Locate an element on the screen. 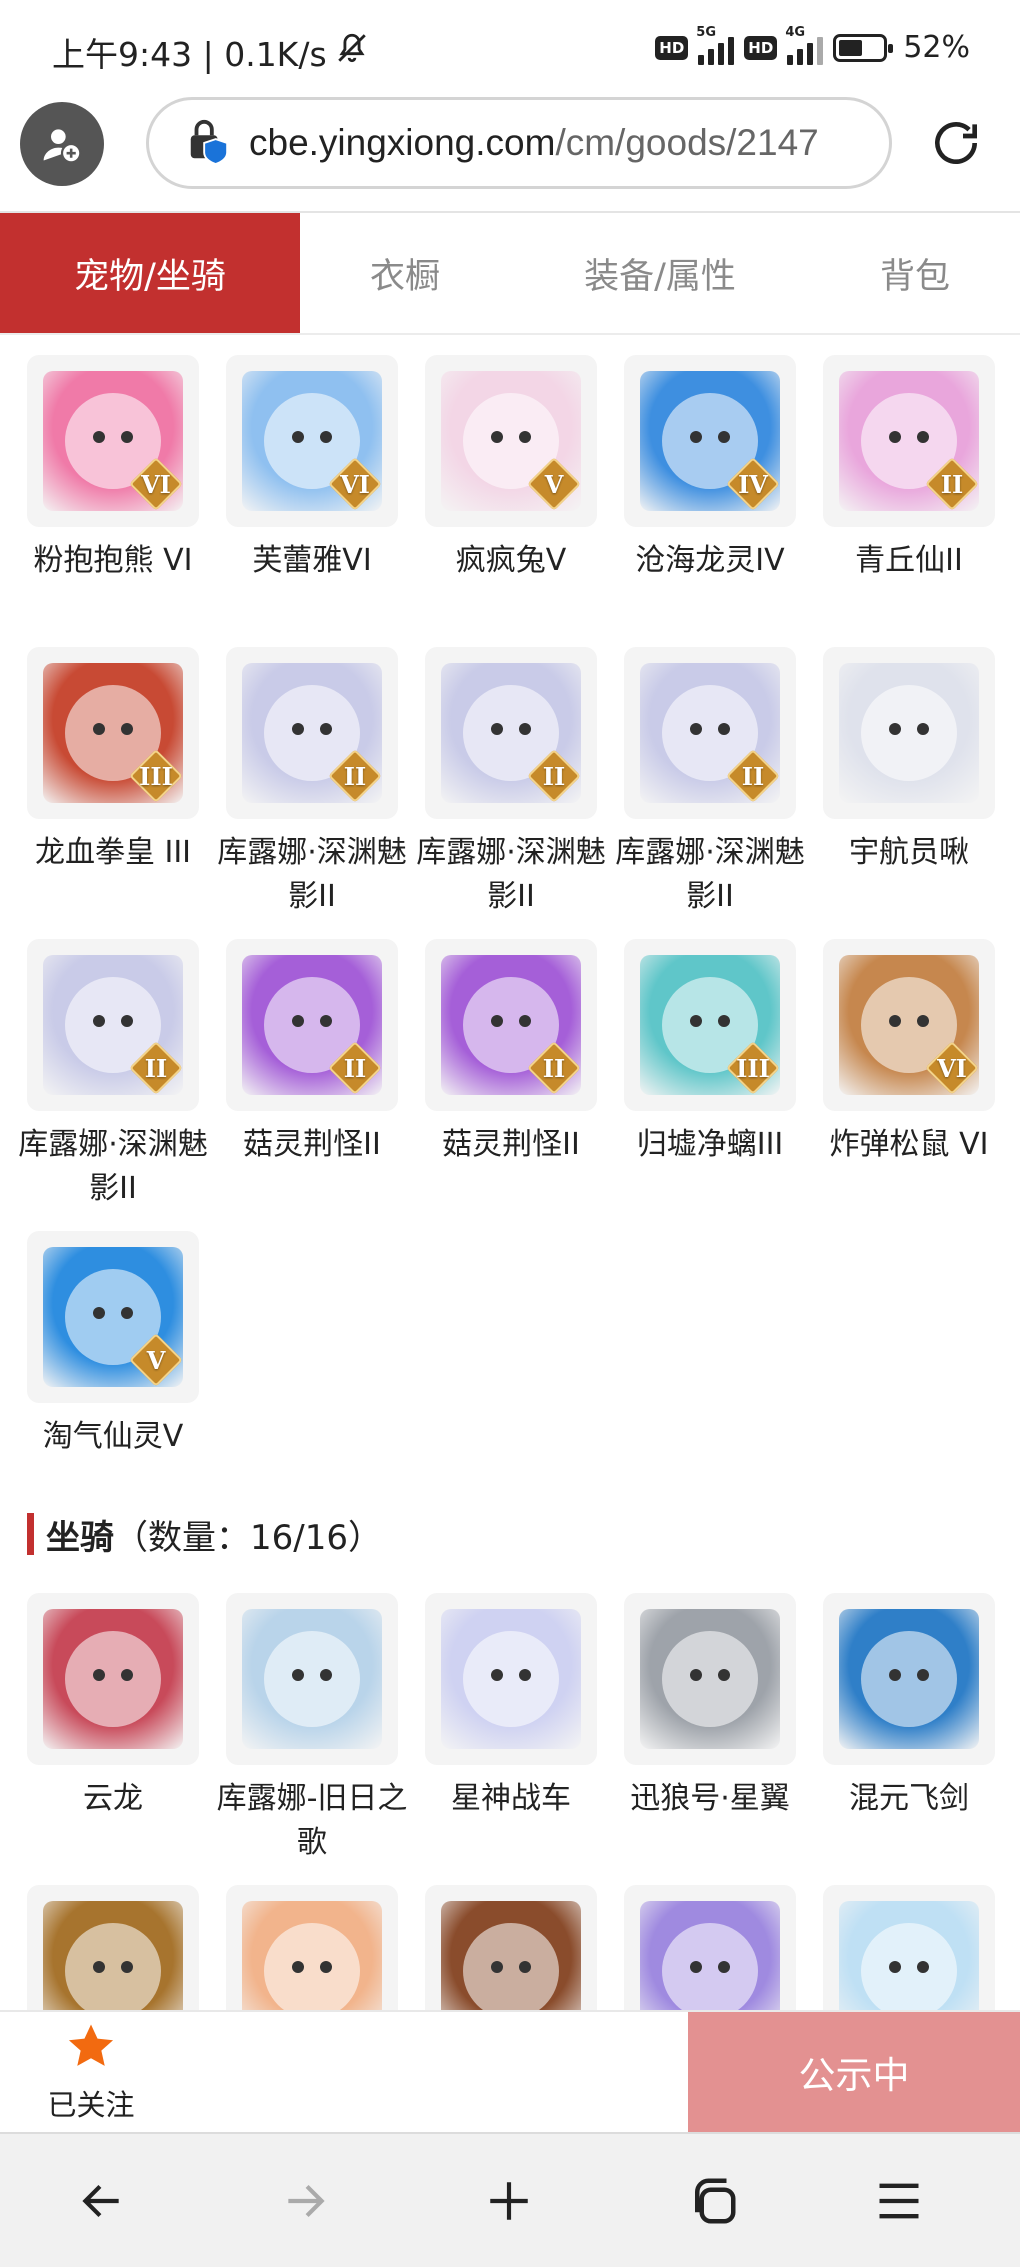  pet-item: VI 芙蕾雅VI is located at coordinates (312, 481).